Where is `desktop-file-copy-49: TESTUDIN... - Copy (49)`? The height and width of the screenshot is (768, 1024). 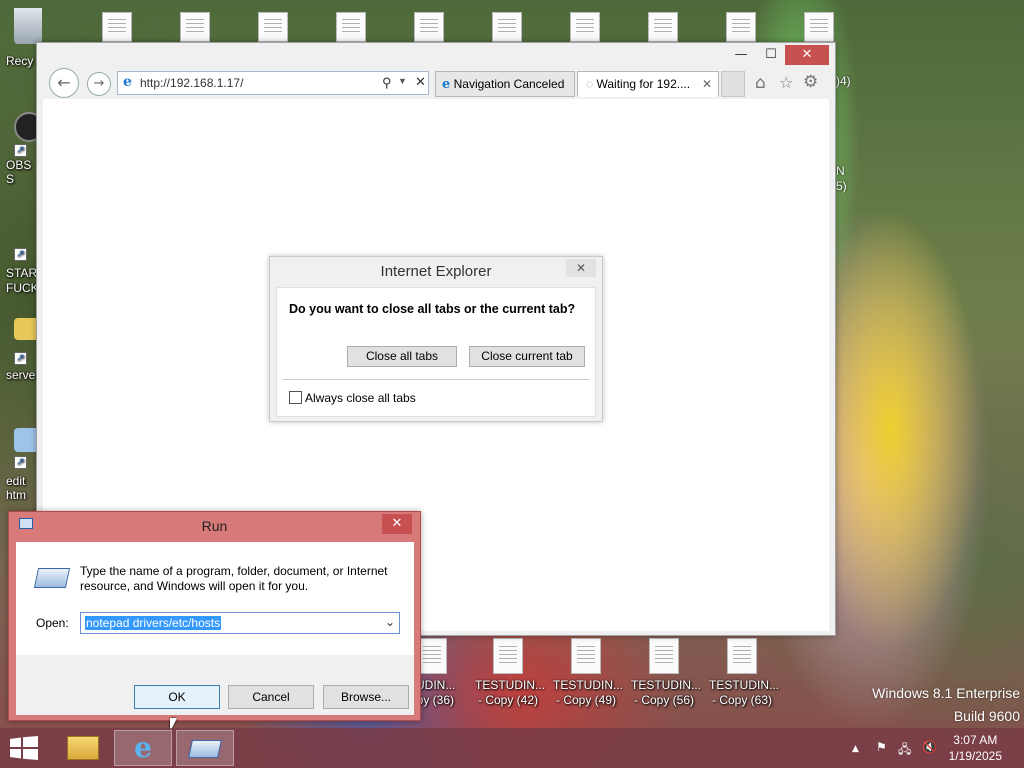 desktop-file-copy-49: TESTUDIN... - Copy (49) is located at coordinates (588, 673).